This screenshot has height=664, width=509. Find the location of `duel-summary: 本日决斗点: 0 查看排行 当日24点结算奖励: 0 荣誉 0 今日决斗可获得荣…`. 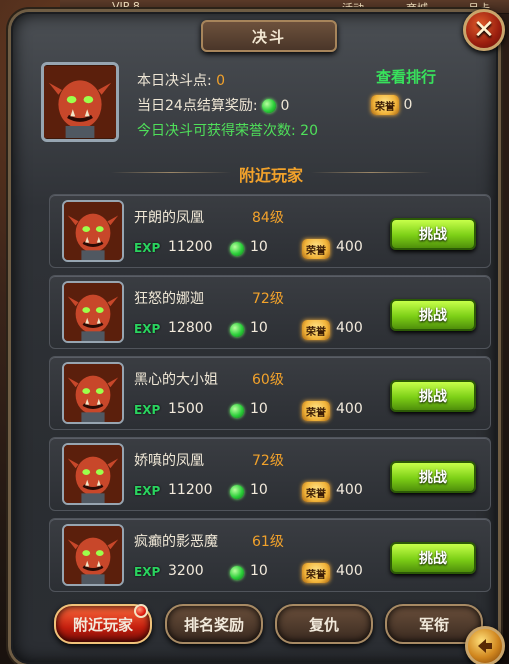

duel-summary: 本日决斗点: 0 查看排行 当日24点结算奖励: 0 荣誉 0 今日决斗可获得荣… is located at coordinates (266, 107).